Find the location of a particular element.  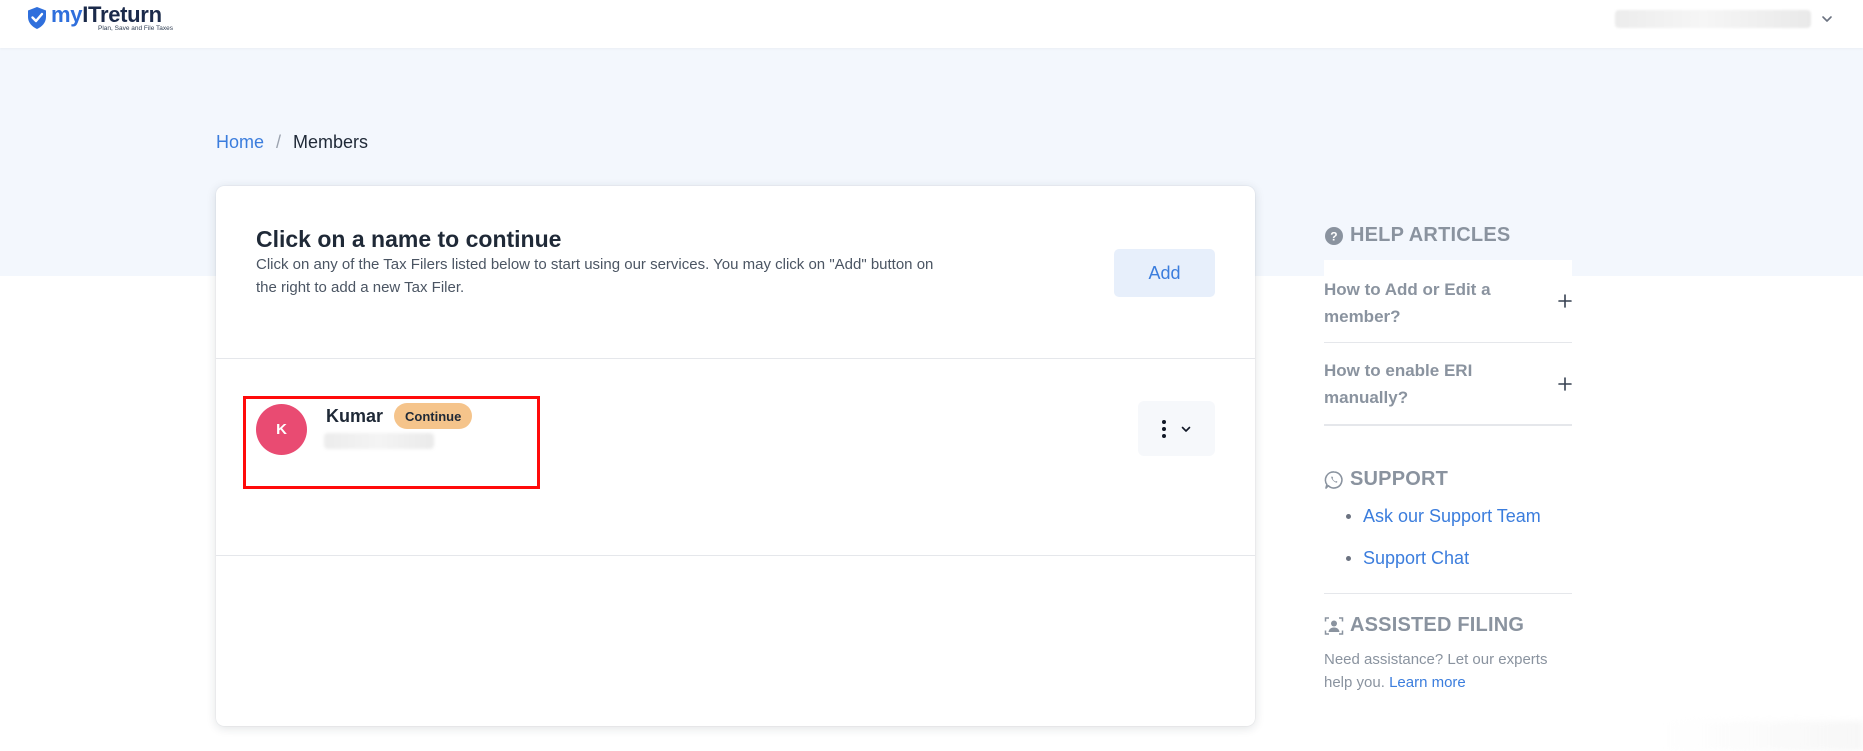

list-item: Support Chat is located at coordinates (1443, 558).